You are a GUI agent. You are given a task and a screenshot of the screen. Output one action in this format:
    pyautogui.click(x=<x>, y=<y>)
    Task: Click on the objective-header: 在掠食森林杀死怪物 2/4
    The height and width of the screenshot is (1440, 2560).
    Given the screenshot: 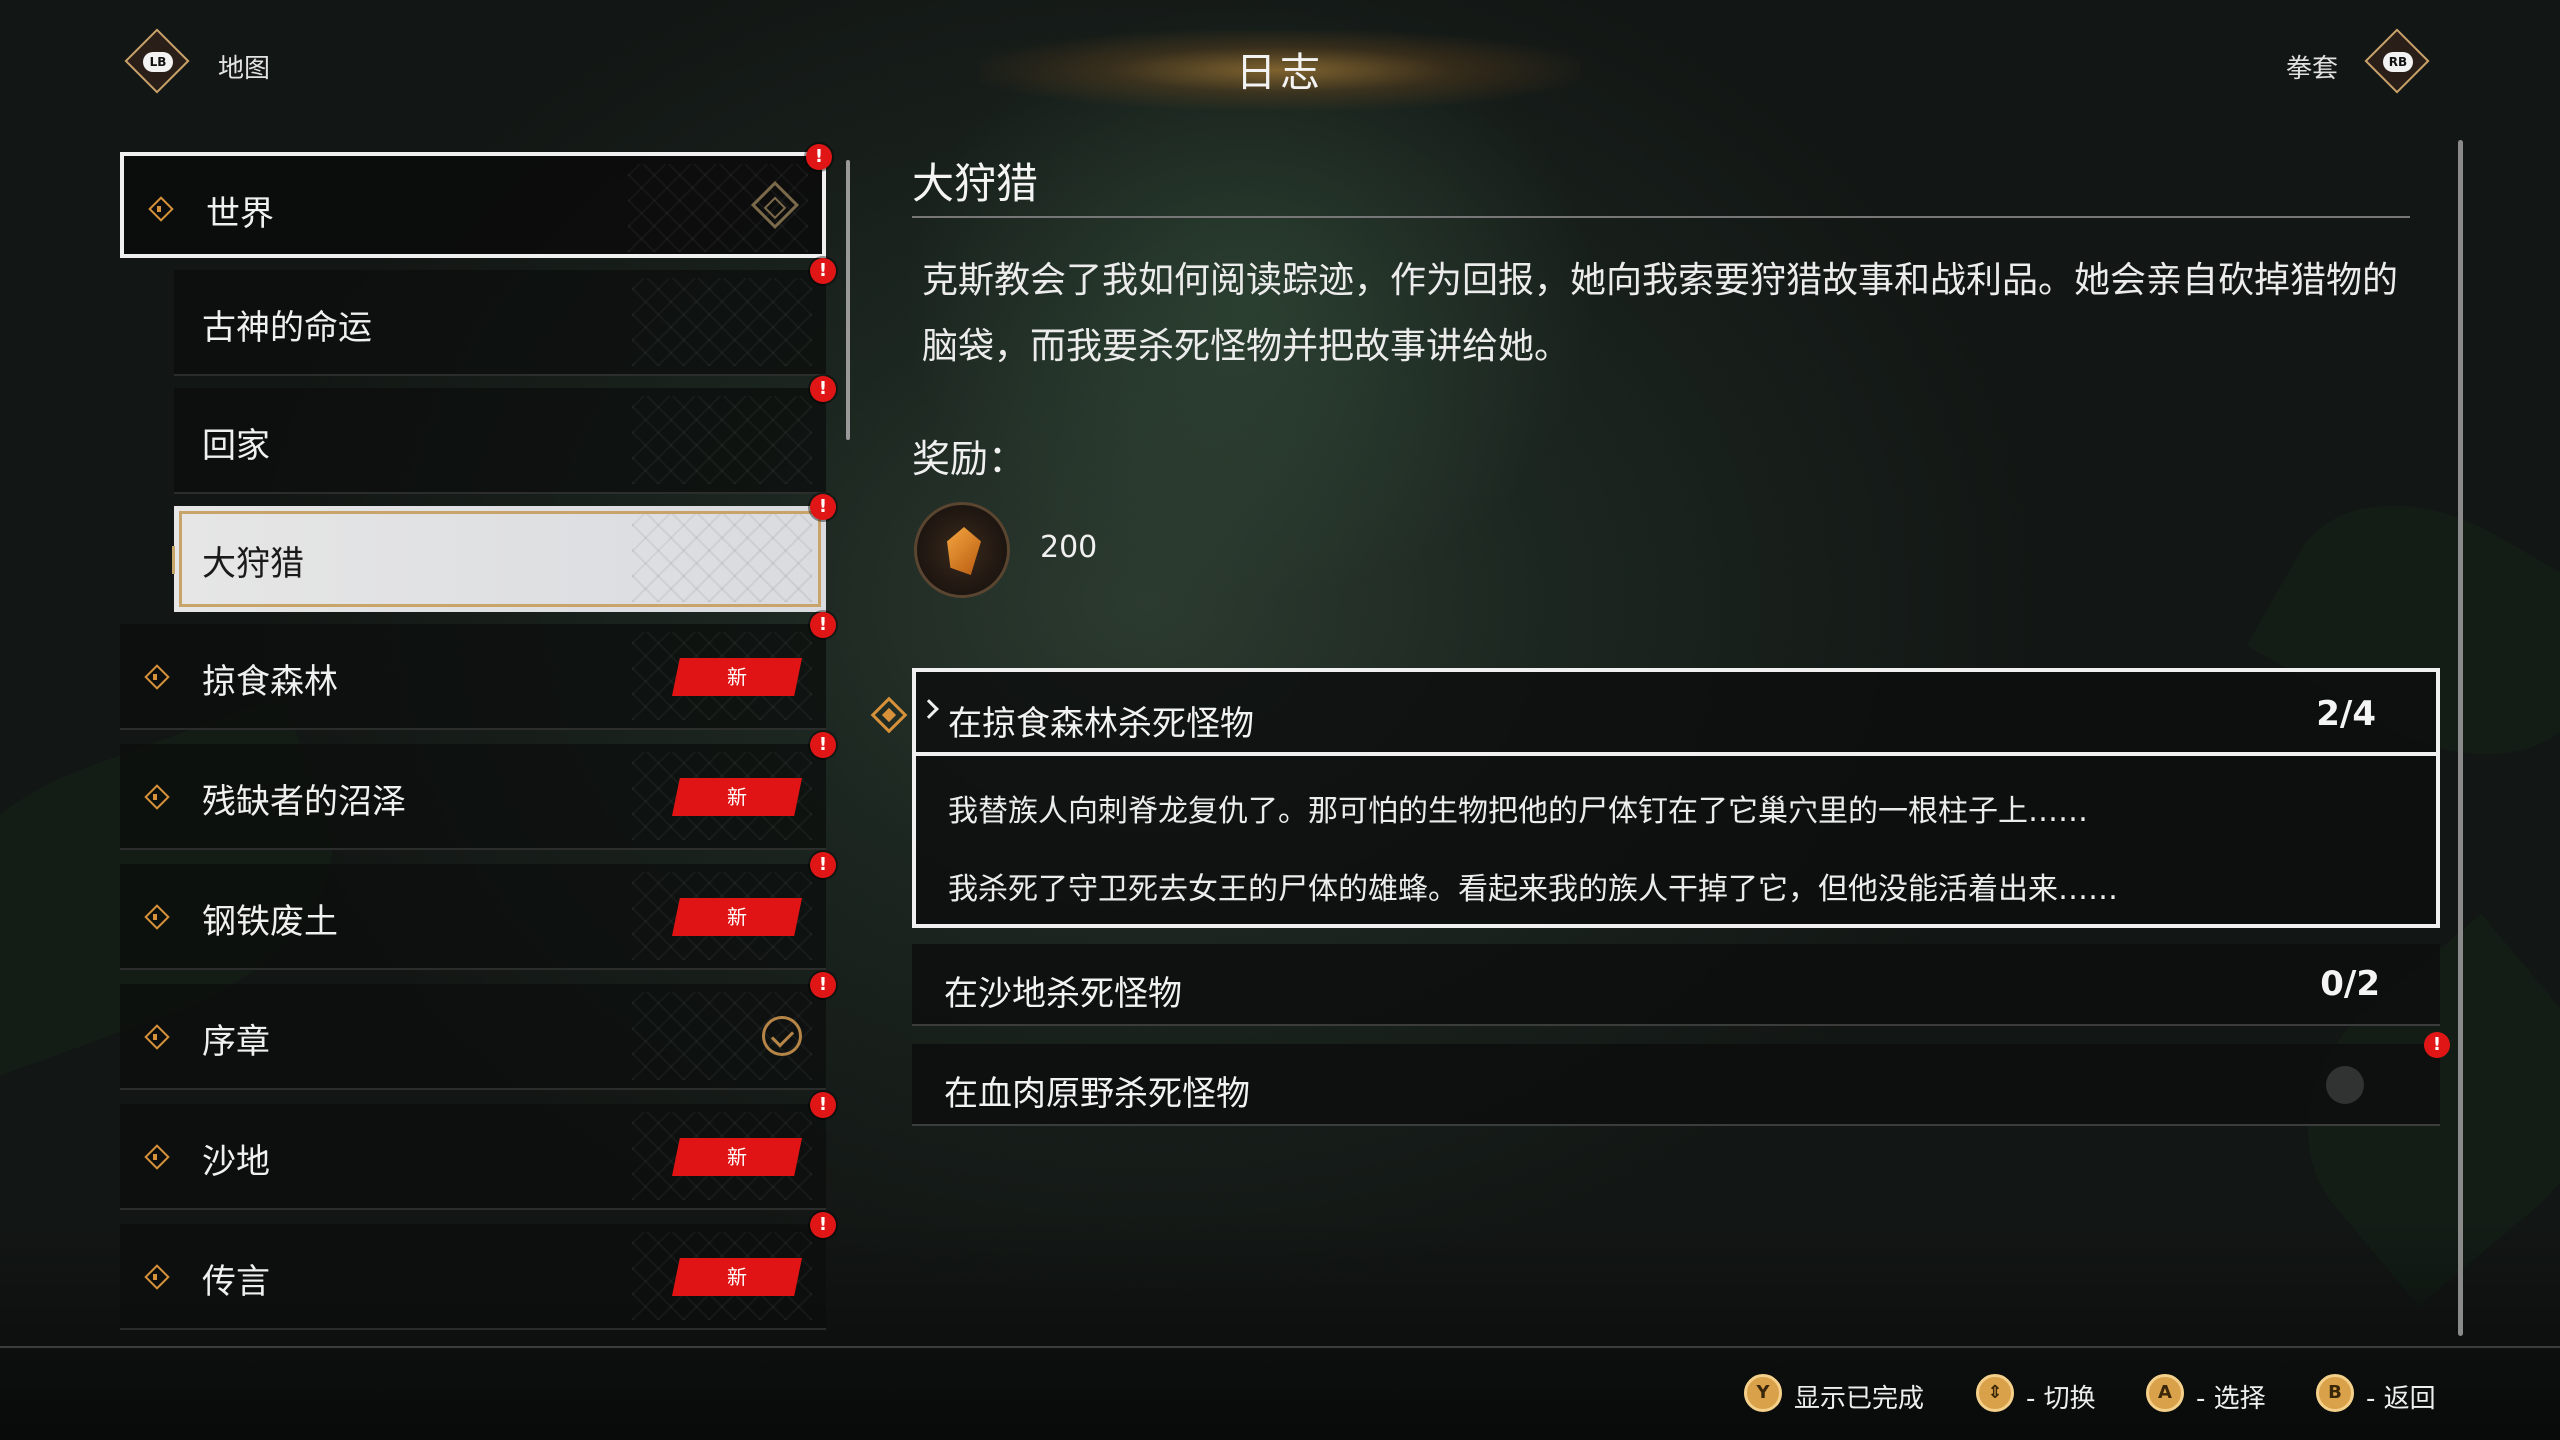 What is the action you would take?
    pyautogui.click(x=1676, y=714)
    